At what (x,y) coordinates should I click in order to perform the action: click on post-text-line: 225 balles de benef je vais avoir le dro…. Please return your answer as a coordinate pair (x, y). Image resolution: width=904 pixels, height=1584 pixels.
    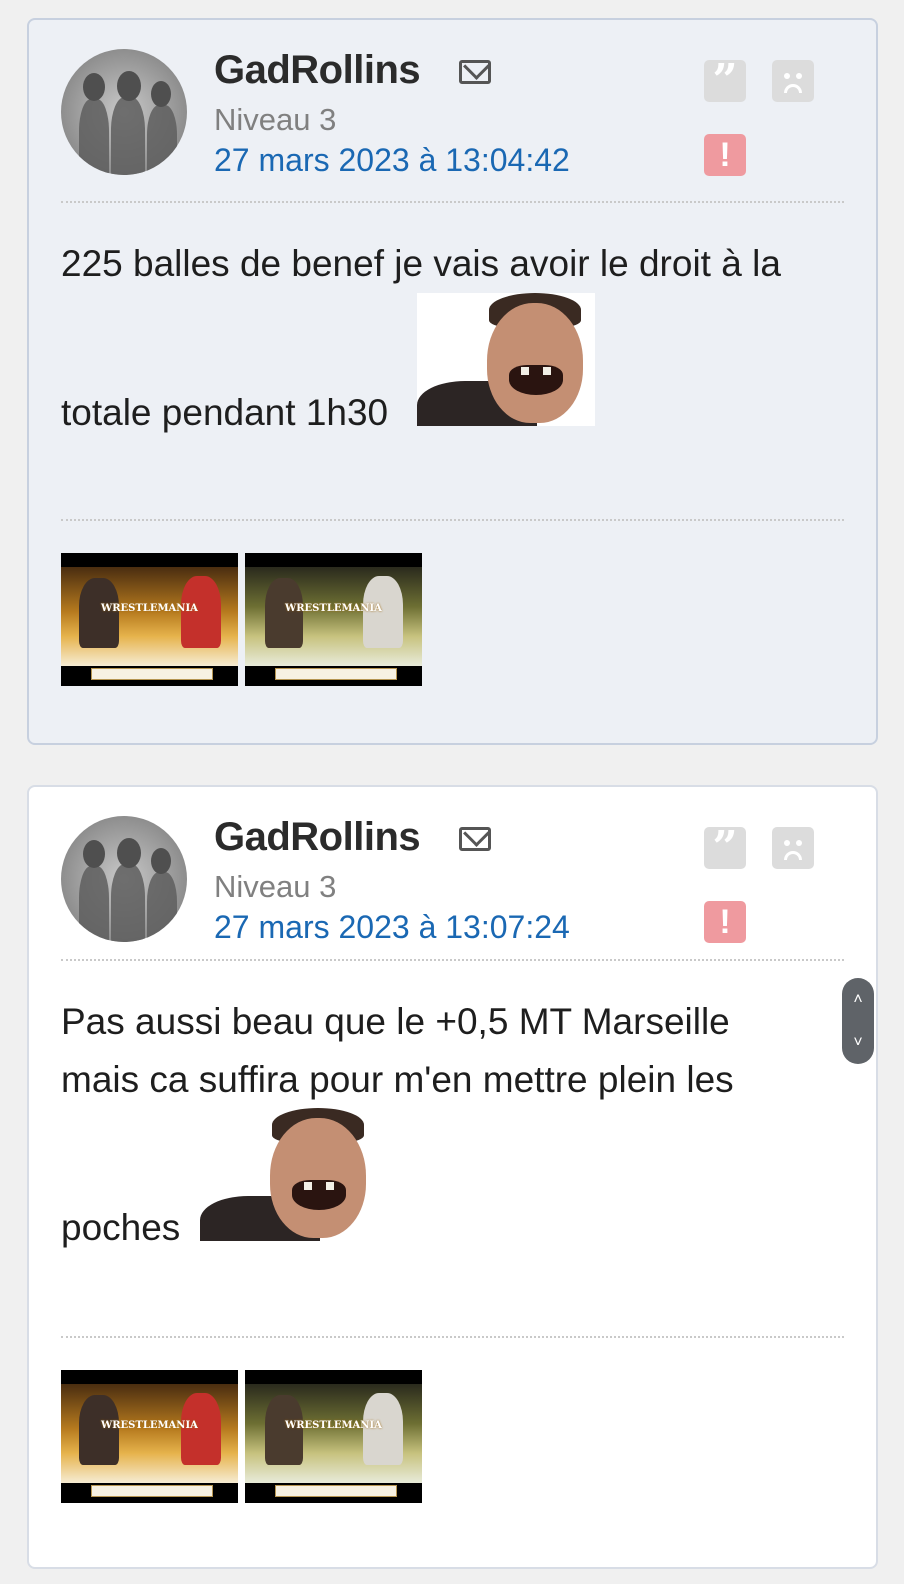
    Looking at the image, I should click on (421, 263).